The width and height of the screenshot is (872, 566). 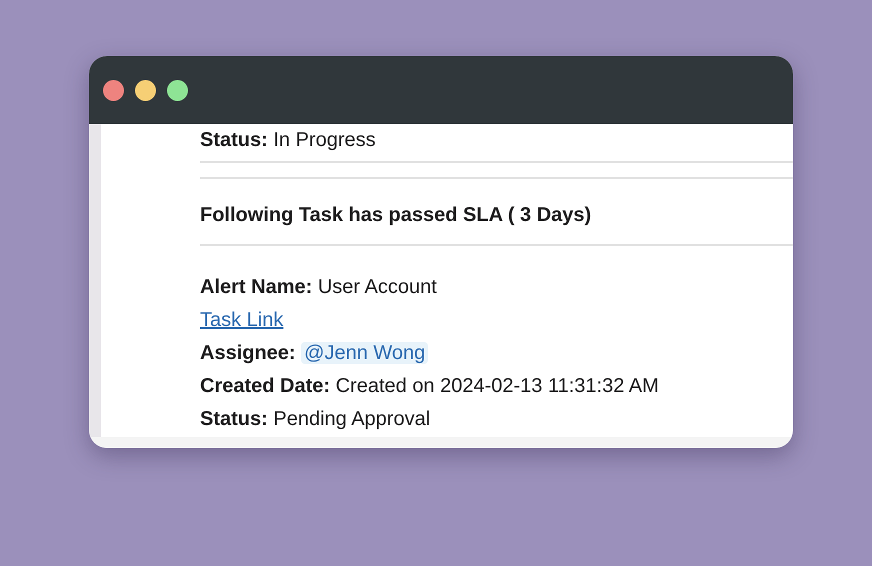 What do you see at coordinates (316, 419) in the screenshot?
I see `field-text: Status: Pending Approval` at bounding box center [316, 419].